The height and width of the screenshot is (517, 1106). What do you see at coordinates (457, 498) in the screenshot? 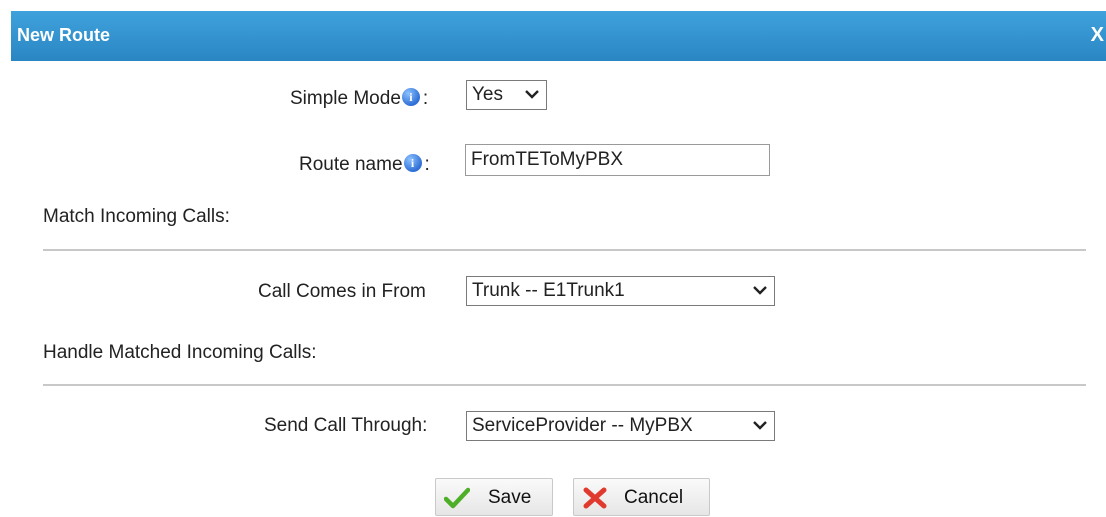
I see `check-icon` at bounding box center [457, 498].